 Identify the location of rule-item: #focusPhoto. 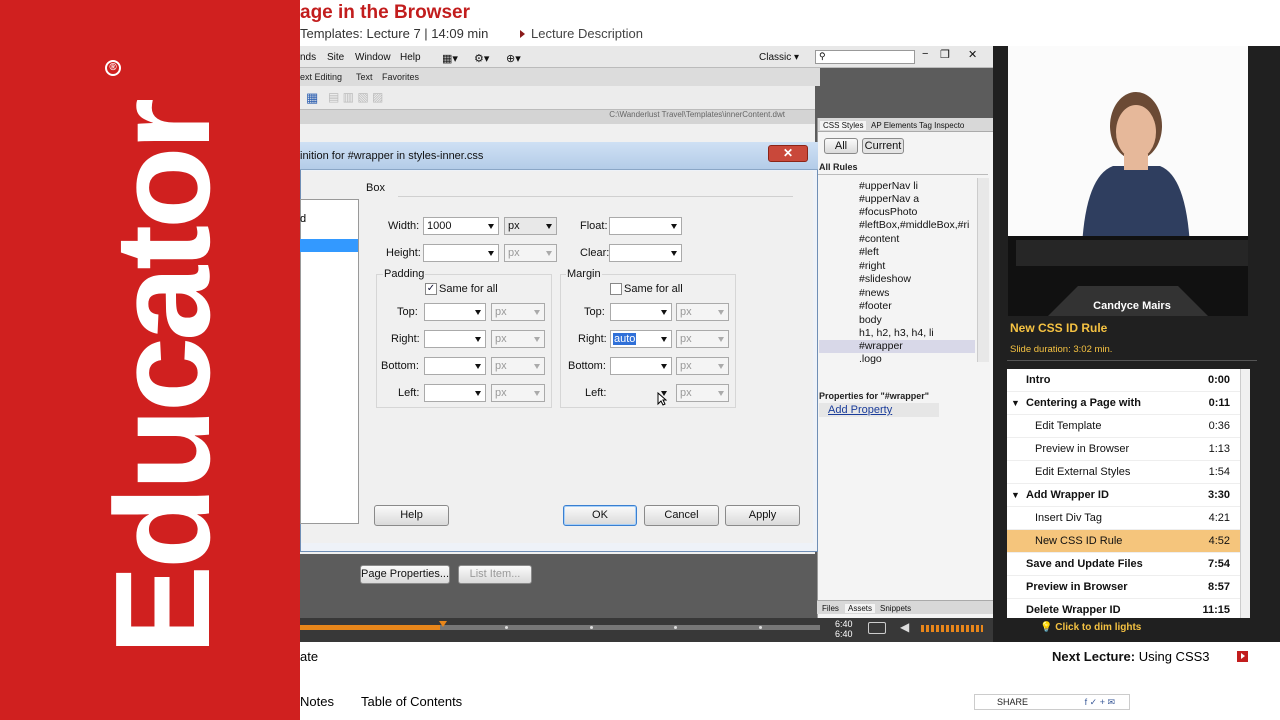
(888, 212).